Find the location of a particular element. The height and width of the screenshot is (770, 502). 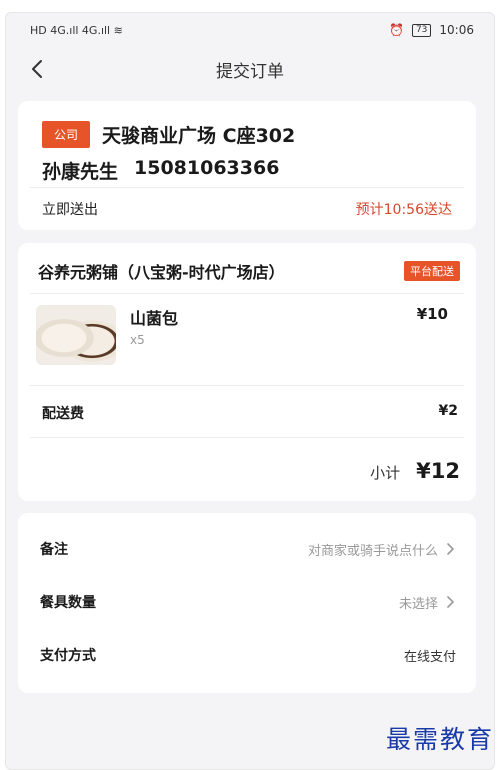

chevron-left-icon is located at coordinates (37, 69).